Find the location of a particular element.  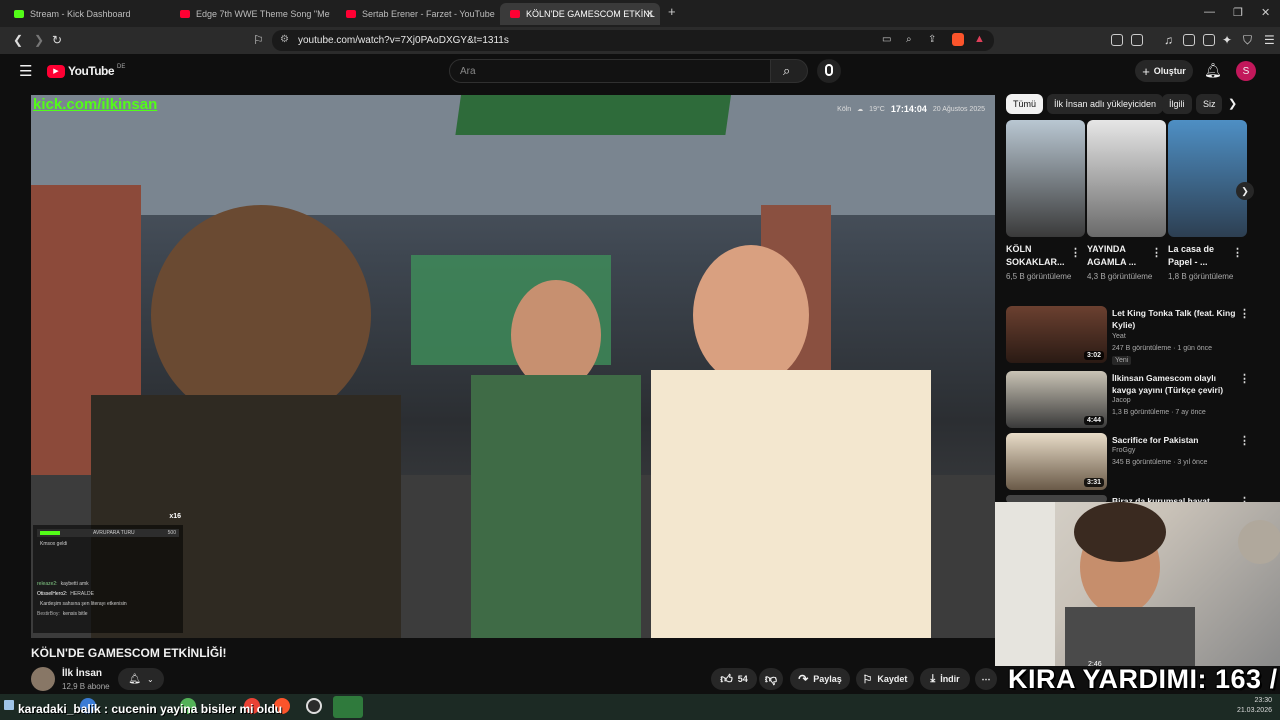

microphone-icon is located at coordinates (829, 70).